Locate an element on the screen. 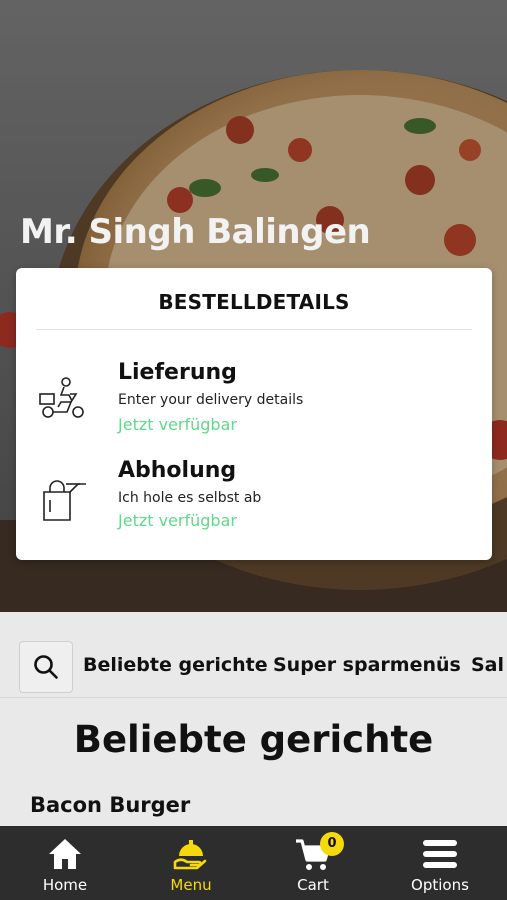 The width and height of the screenshot is (507, 900). nav-options: Options is located at coordinates (440, 863).